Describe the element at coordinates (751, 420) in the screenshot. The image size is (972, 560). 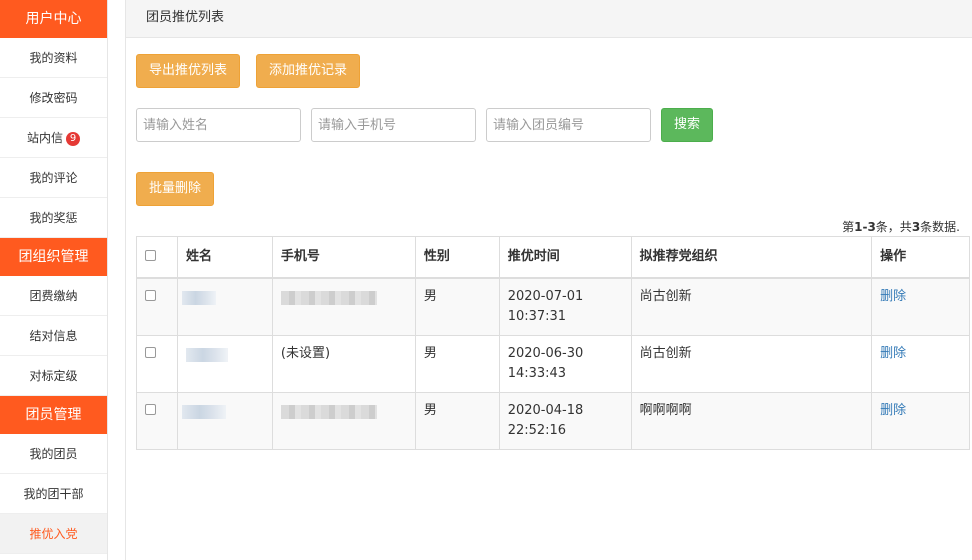
I see `org-cell: 啊啊啊啊` at that location.